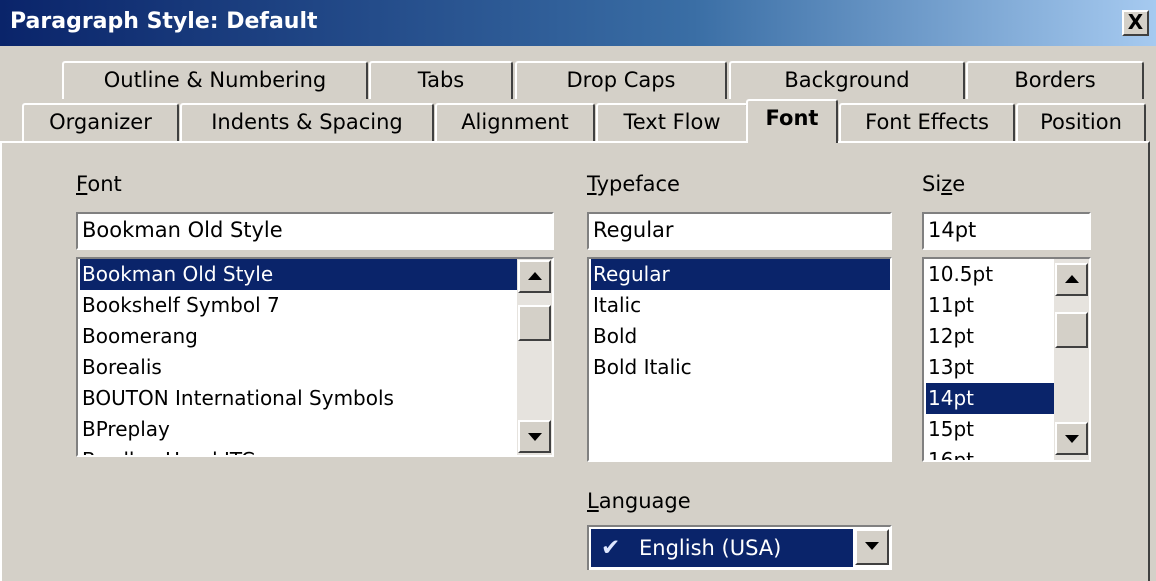 The width and height of the screenshot is (1156, 581). What do you see at coordinates (740, 274) in the screenshot?
I see `list-item: Regular` at bounding box center [740, 274].